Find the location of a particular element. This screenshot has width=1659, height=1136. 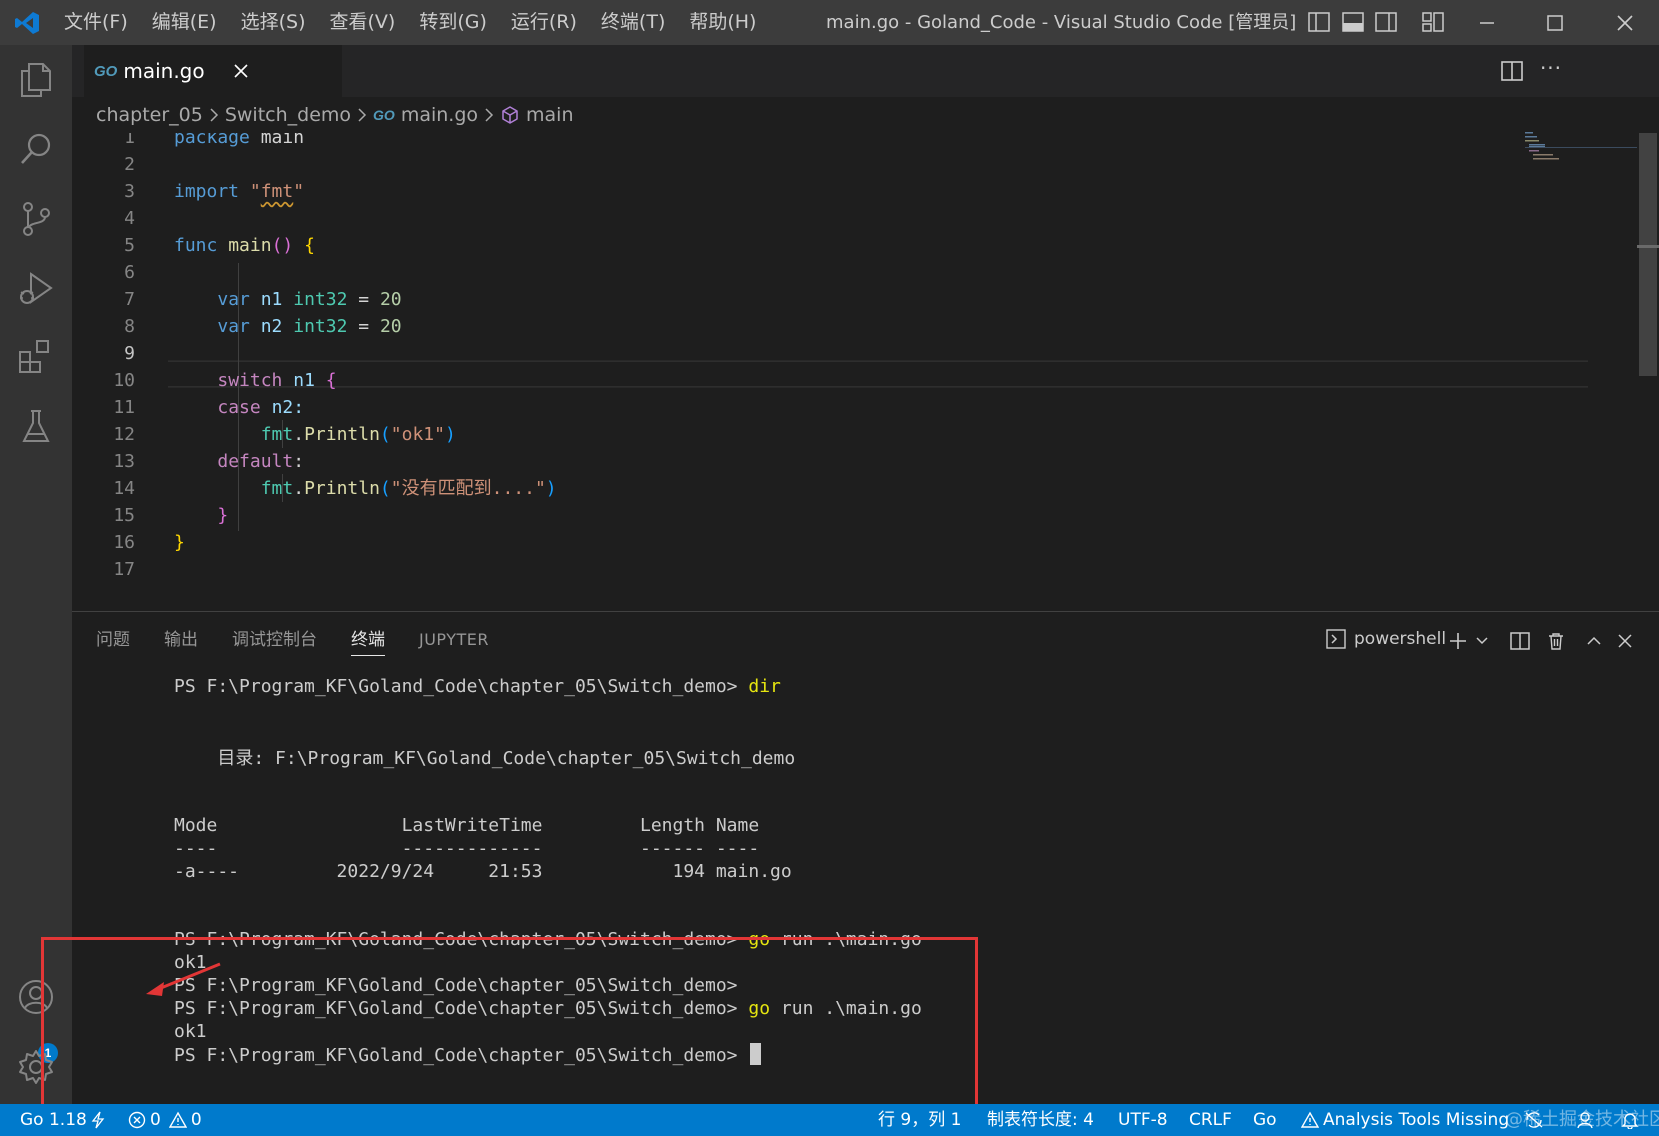

warning-count: 0 is located at coordinates (196, 1120).